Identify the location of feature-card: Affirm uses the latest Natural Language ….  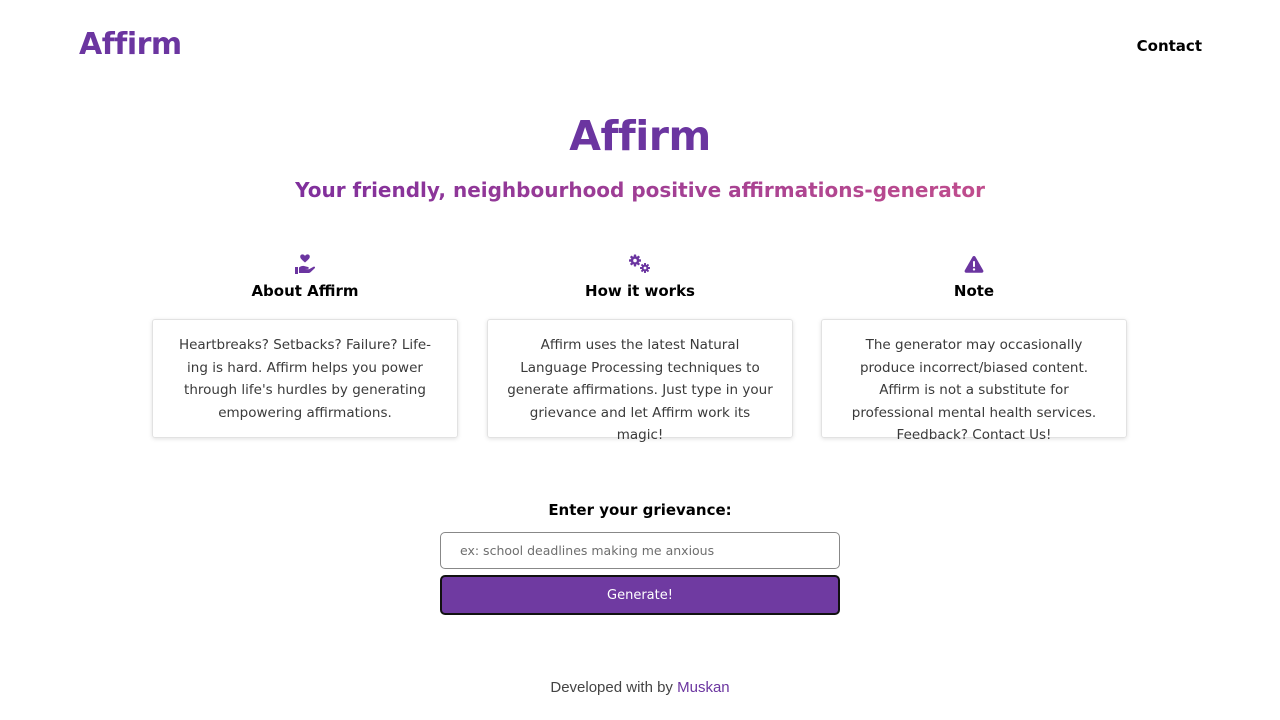
(640, 381).